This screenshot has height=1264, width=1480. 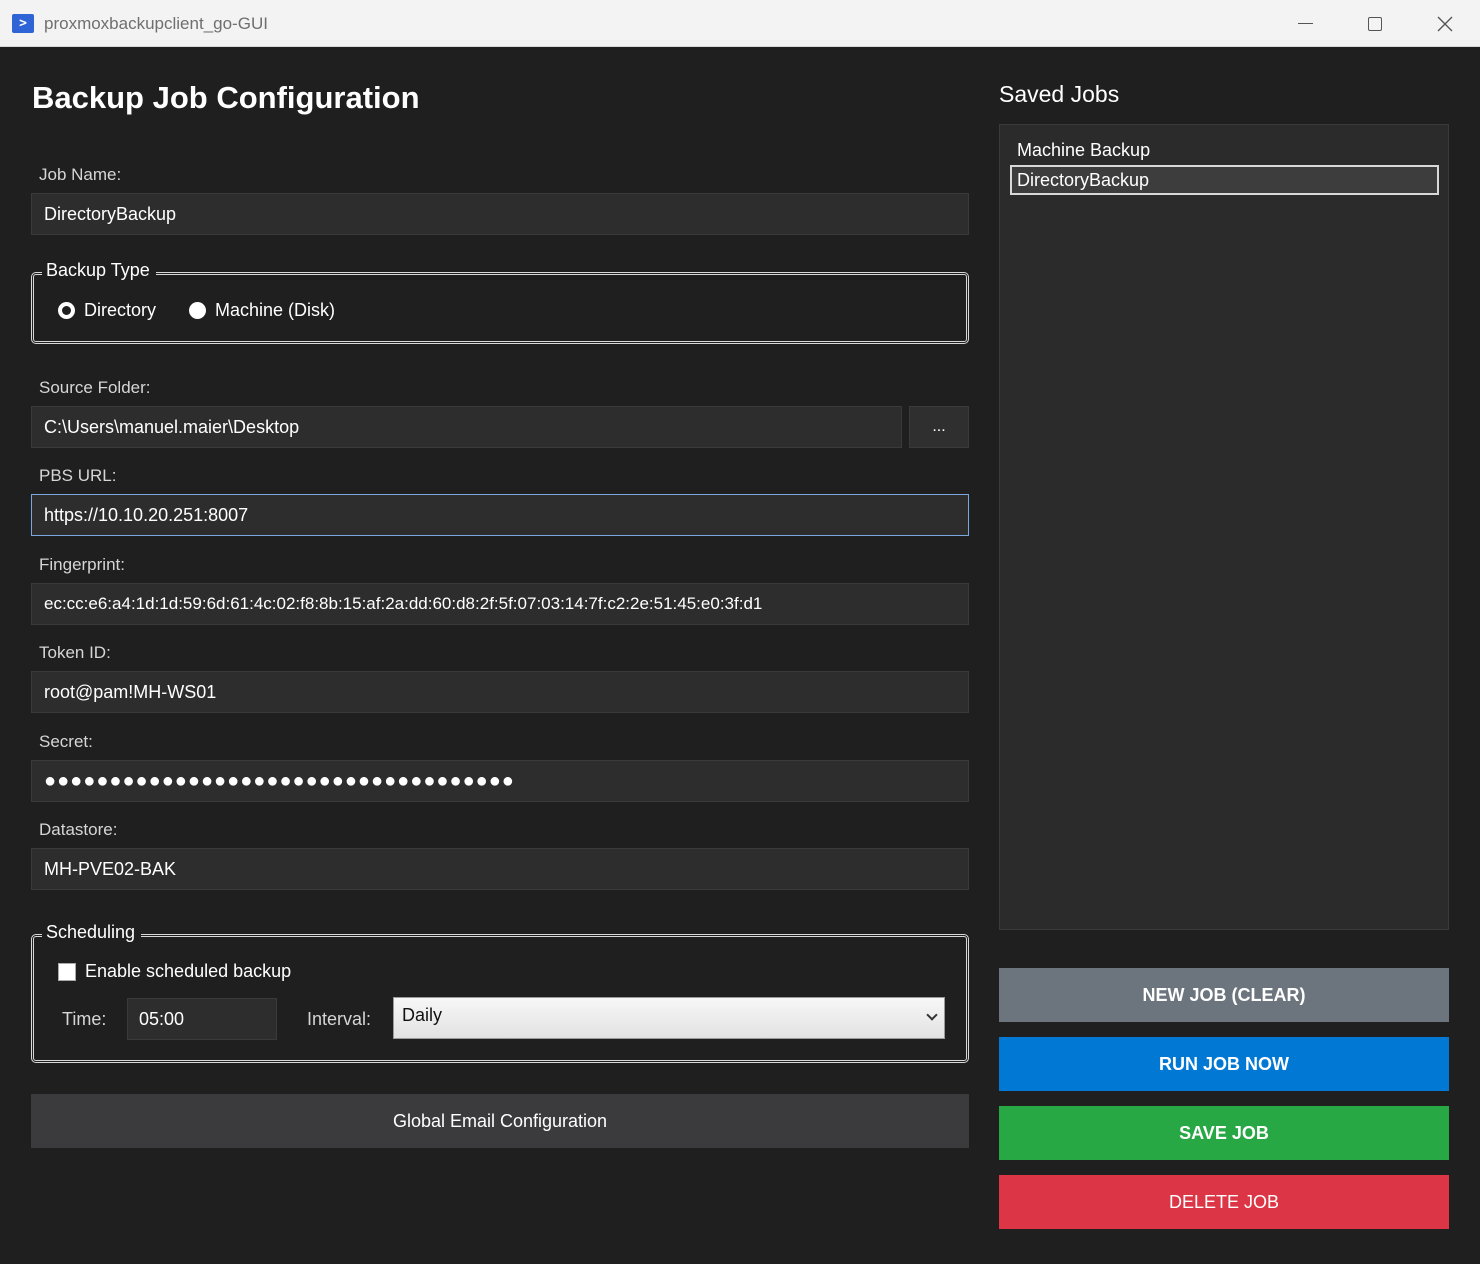 I want to click on radio-directory-label: Directory, so click(x=120, y=310).